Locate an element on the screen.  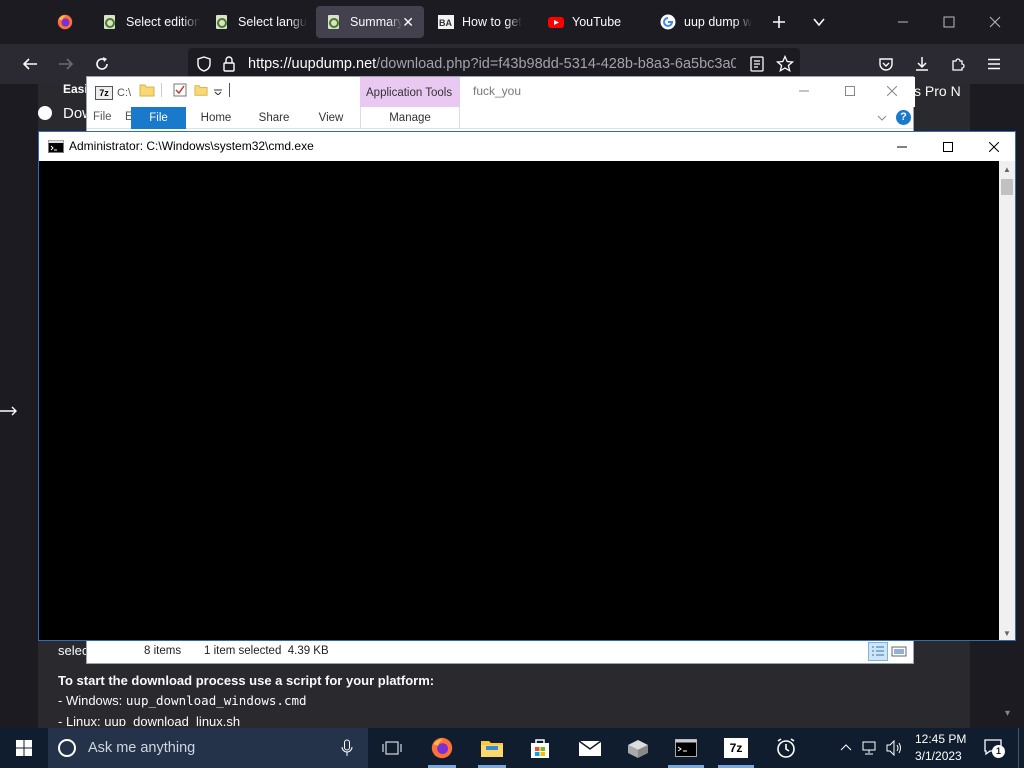
cmd-app-icon is located at coordinates (56, 146).